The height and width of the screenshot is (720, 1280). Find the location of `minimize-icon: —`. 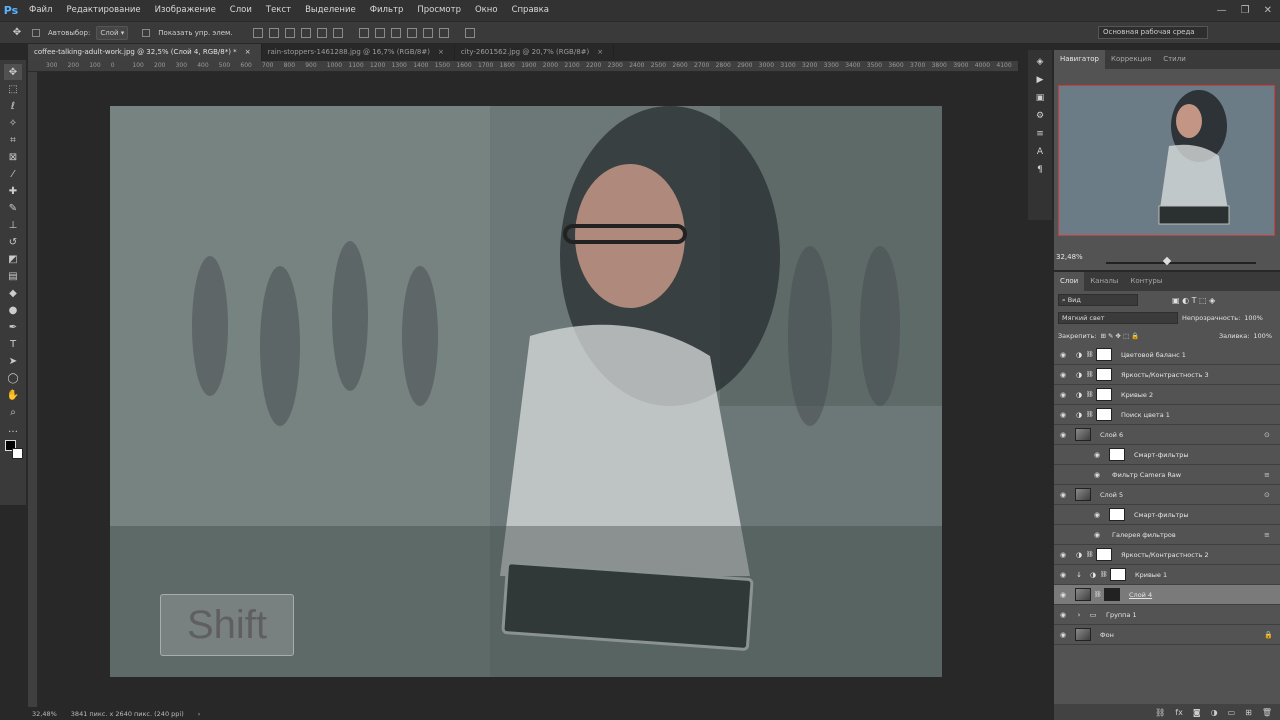

minimize-icon: — is located at coordinates (1222, 10).